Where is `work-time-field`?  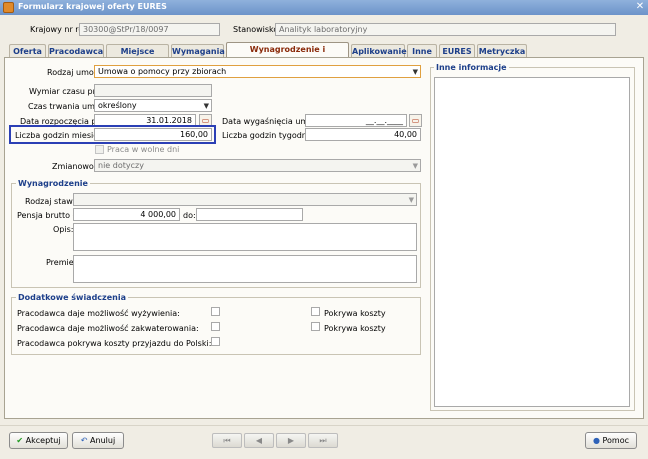
work-time-field is located at coordinates (153, 90).